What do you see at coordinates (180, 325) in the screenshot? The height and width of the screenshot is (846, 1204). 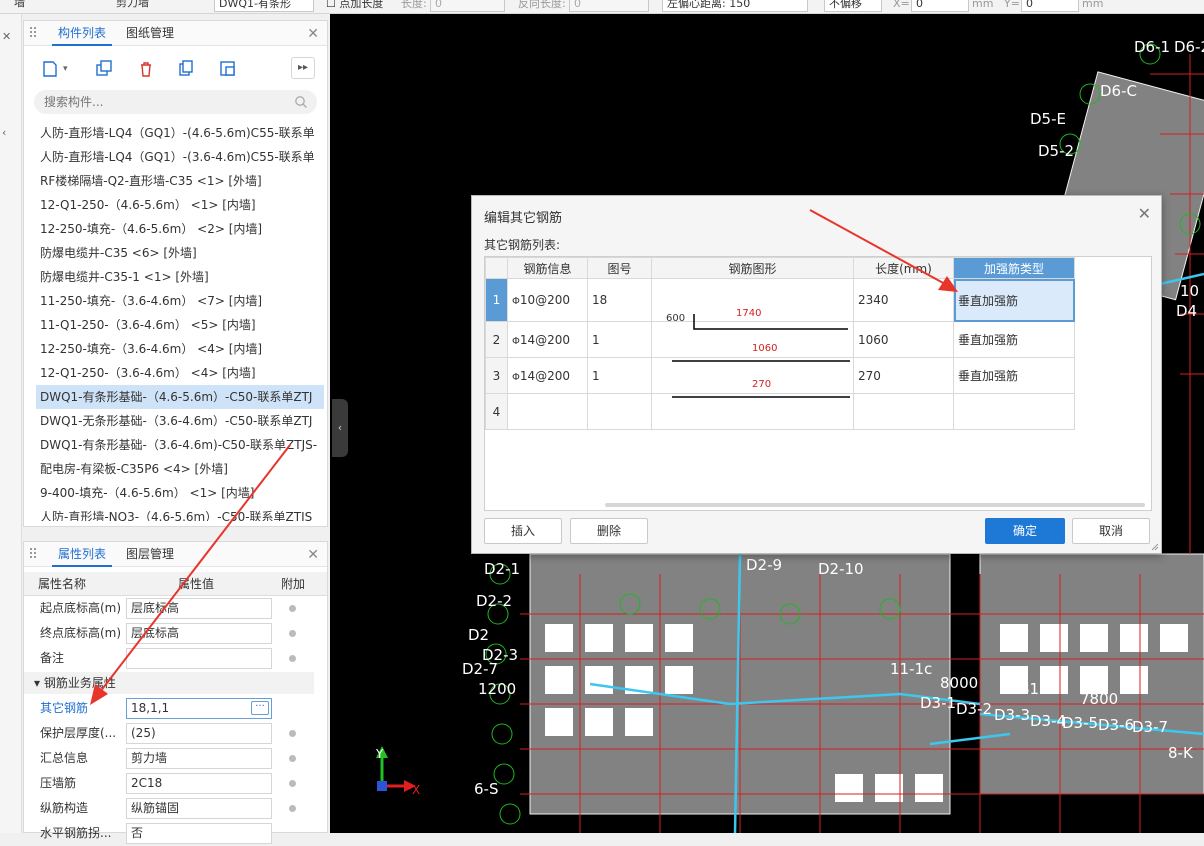 I see `list-item: 11-Q1-250-（3.6-4.6m） <5> [内墙]` at bounding box center [180, 325].